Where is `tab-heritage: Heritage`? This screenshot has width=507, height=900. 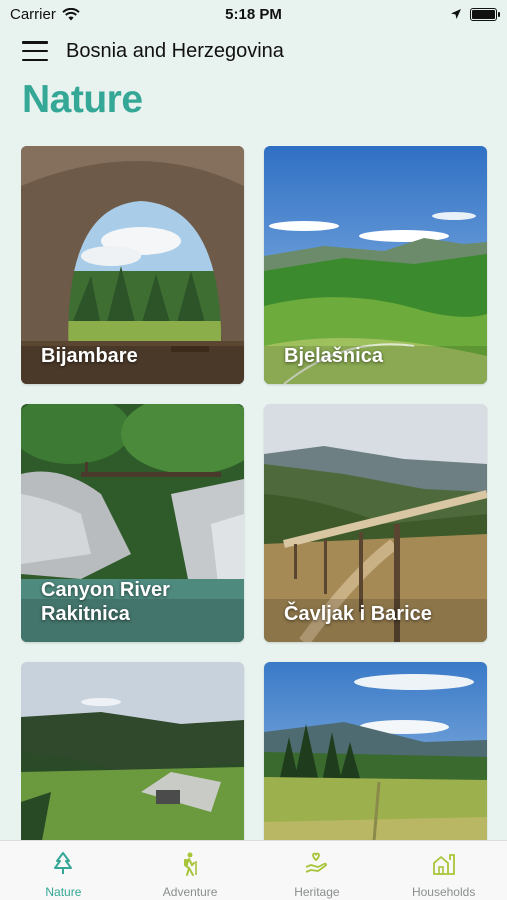 tab-heritage: Heritage is located at coordinates (317, 870).